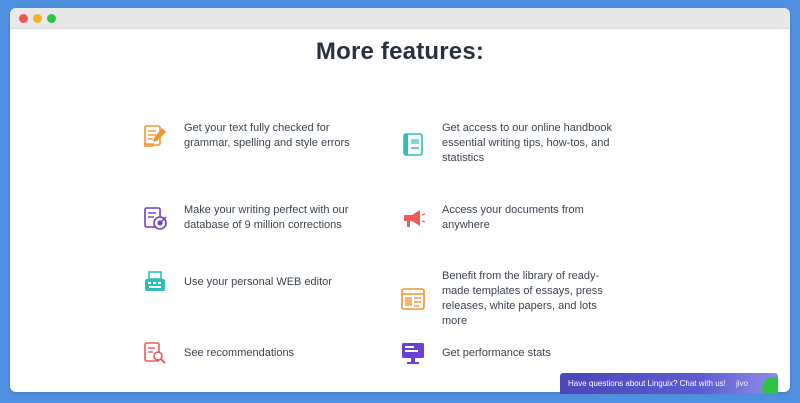  I want to click on feature-item: See recommendations, so click(250, 353).